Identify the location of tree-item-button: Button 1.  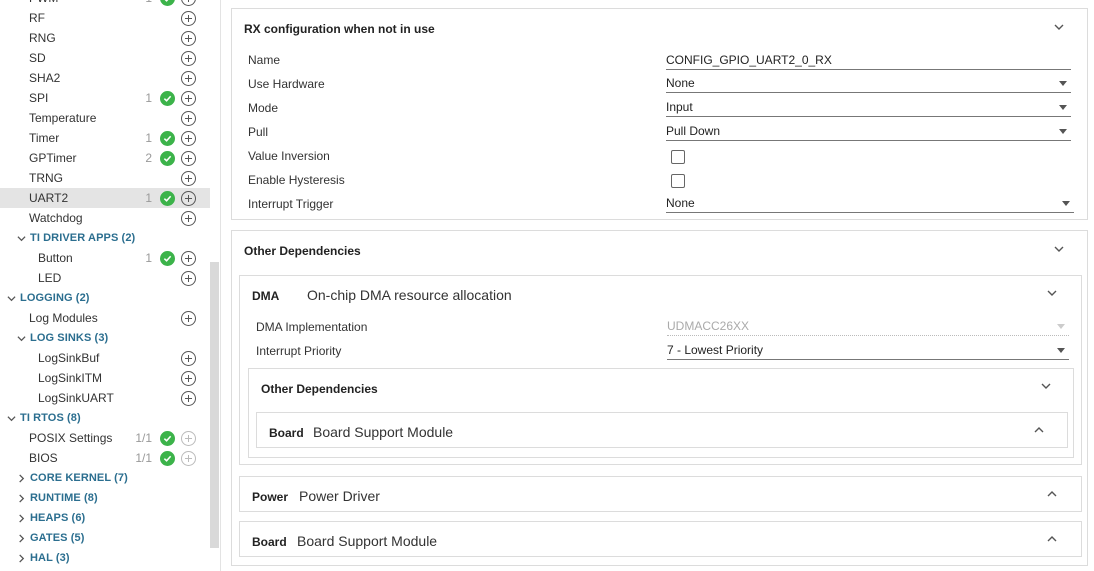
(105, 258).